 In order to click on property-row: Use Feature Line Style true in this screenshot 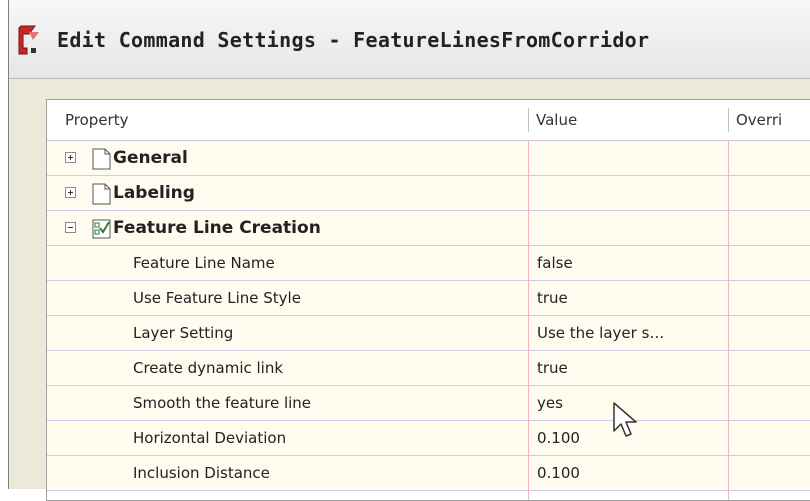, I will do `click(428, 298)`.